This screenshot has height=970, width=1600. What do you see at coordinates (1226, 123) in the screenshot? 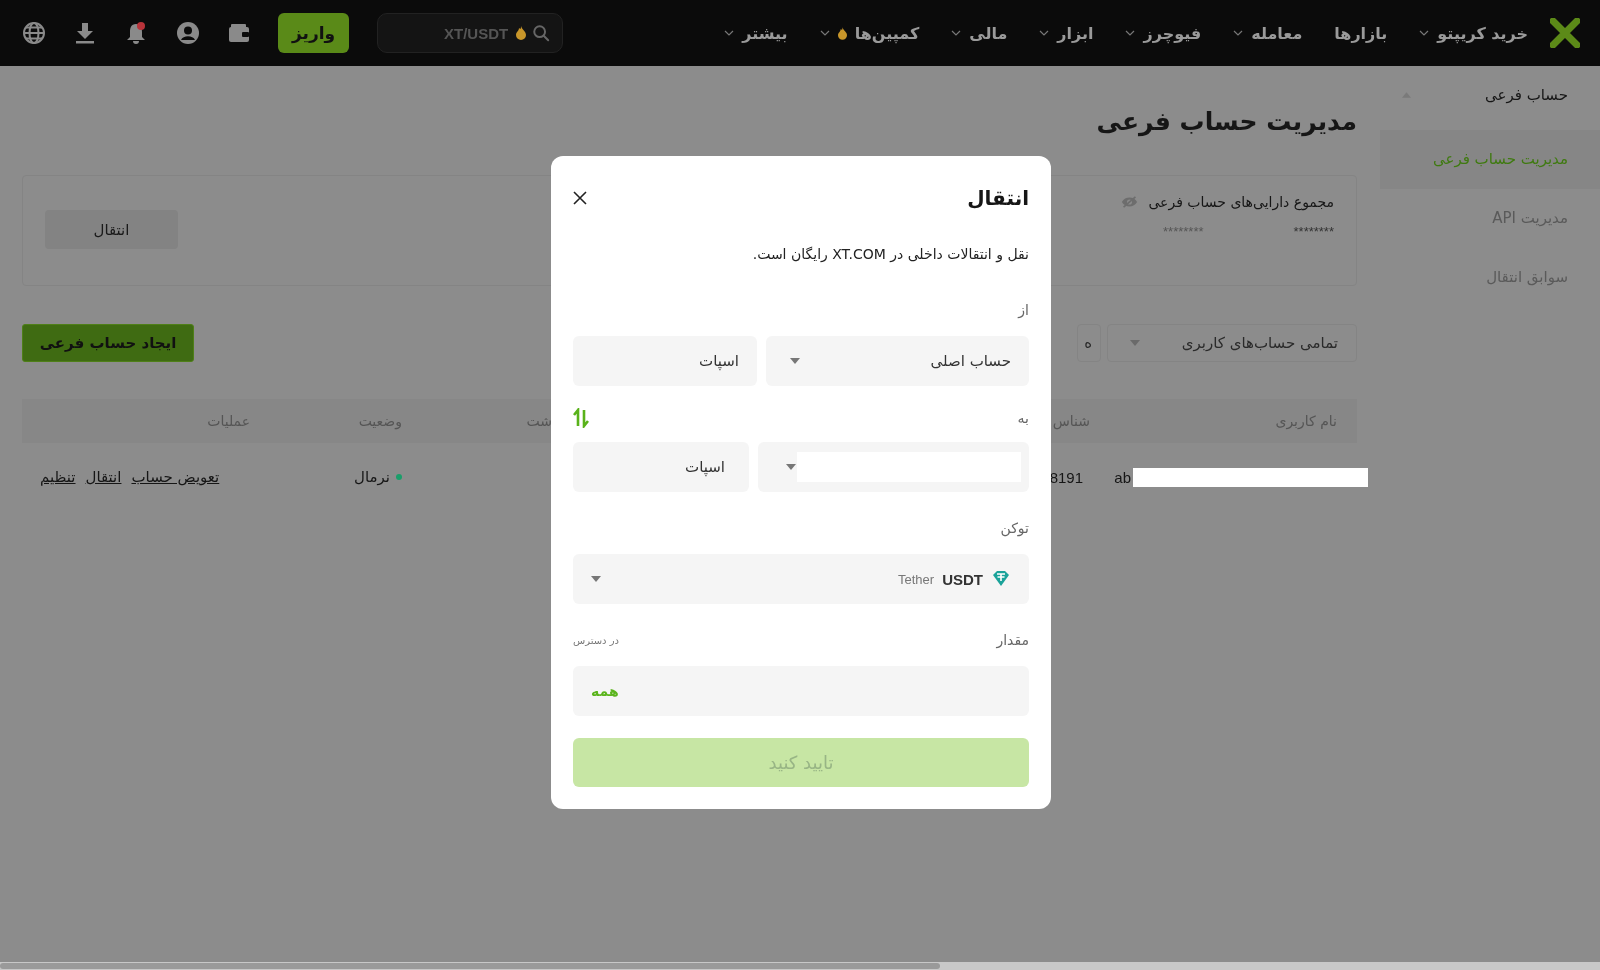
I see `page-title: مدیریت حساب فرعی` at bounding box center [1226, 123].